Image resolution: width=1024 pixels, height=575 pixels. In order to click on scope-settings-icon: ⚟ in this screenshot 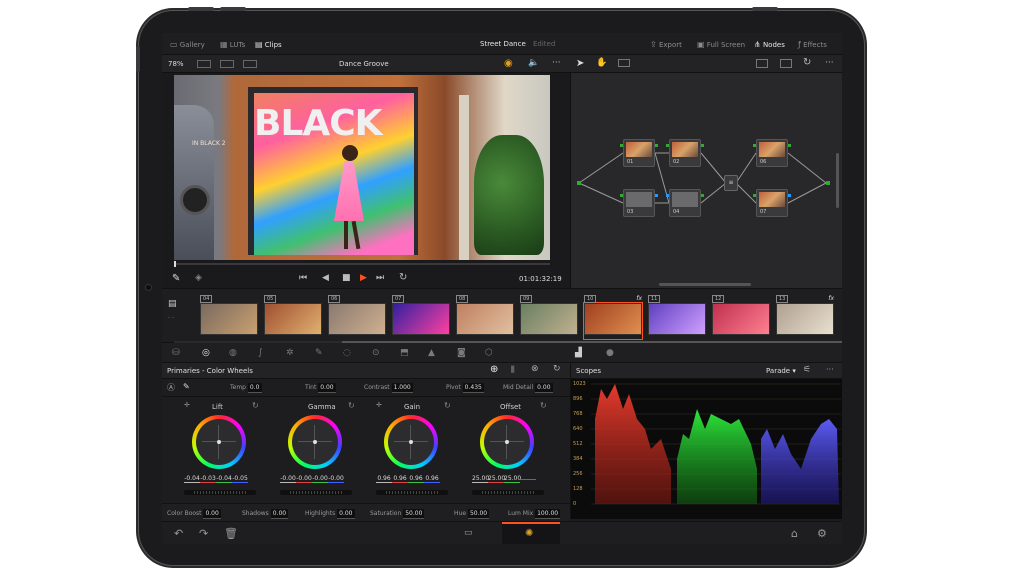, I will do `click(807, 370)`.